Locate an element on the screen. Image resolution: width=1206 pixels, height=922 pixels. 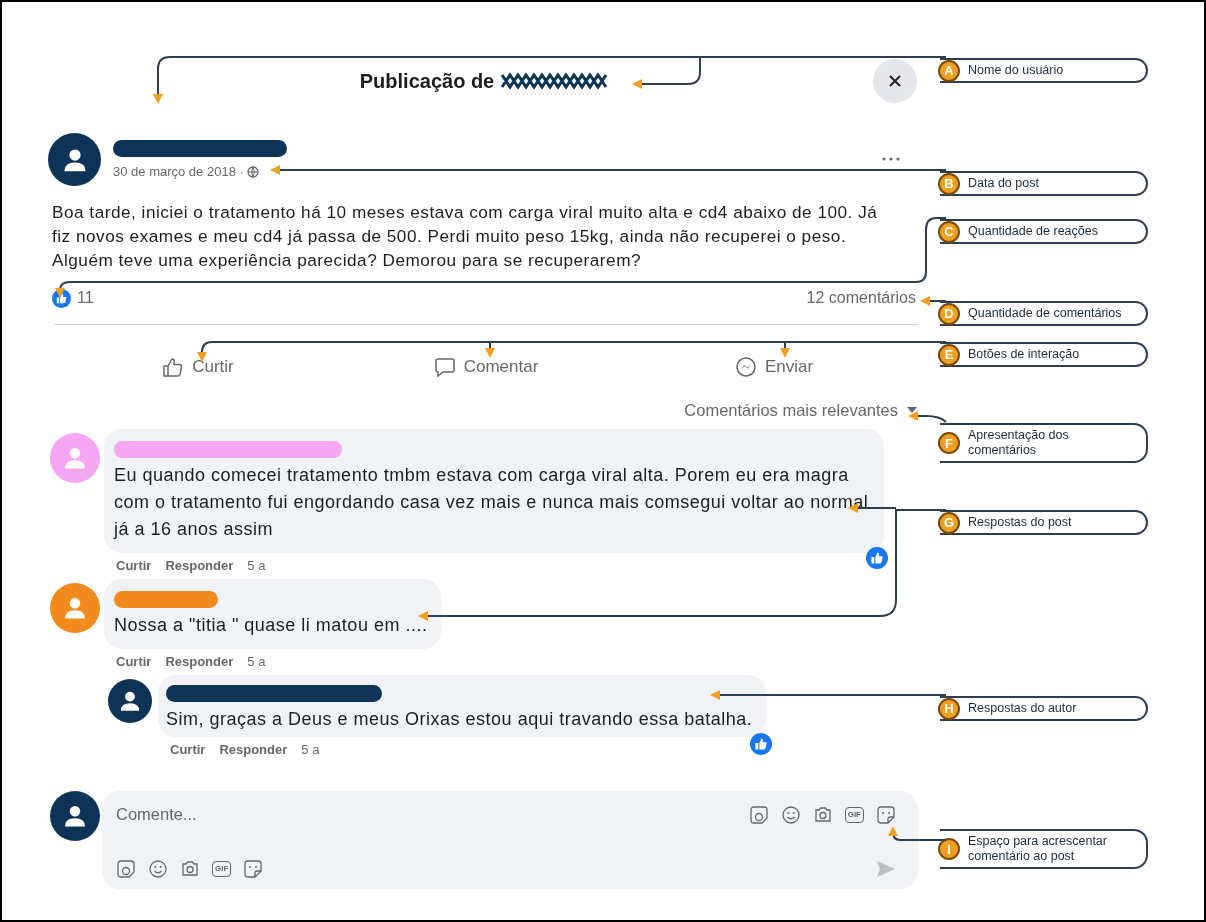
action-button: Comentar is located at coordinates (486, 367).